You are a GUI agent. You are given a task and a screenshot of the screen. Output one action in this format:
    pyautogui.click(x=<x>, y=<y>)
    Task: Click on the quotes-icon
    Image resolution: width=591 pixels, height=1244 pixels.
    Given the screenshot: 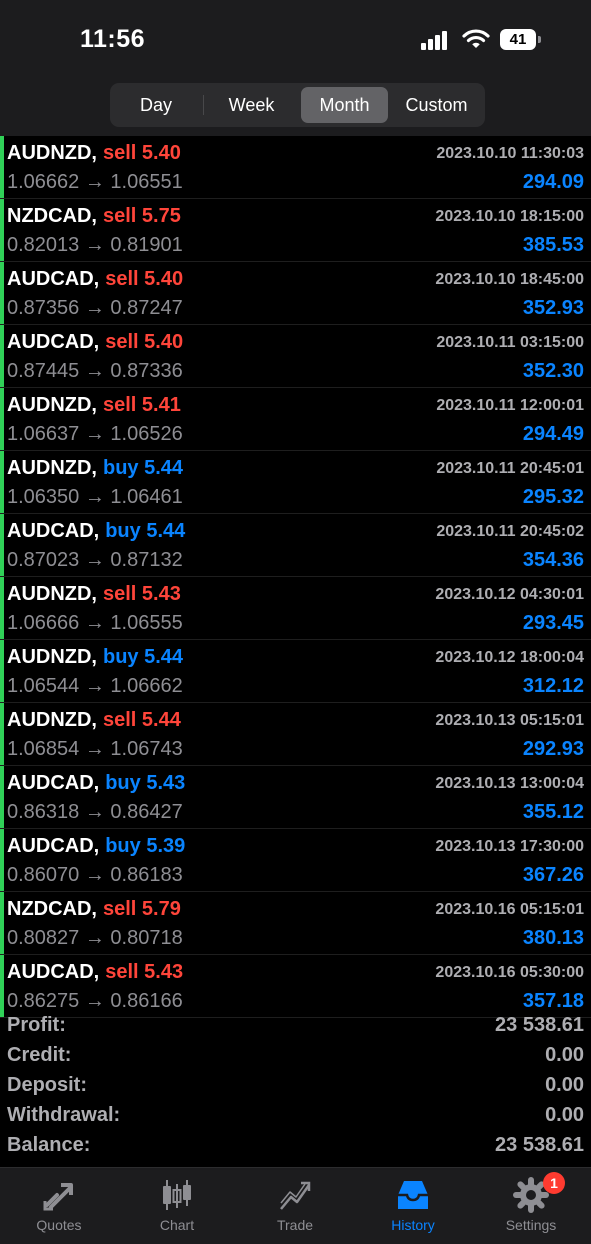 What is the action you would take?
    pyautogui.click(x=58, y=1197)
    